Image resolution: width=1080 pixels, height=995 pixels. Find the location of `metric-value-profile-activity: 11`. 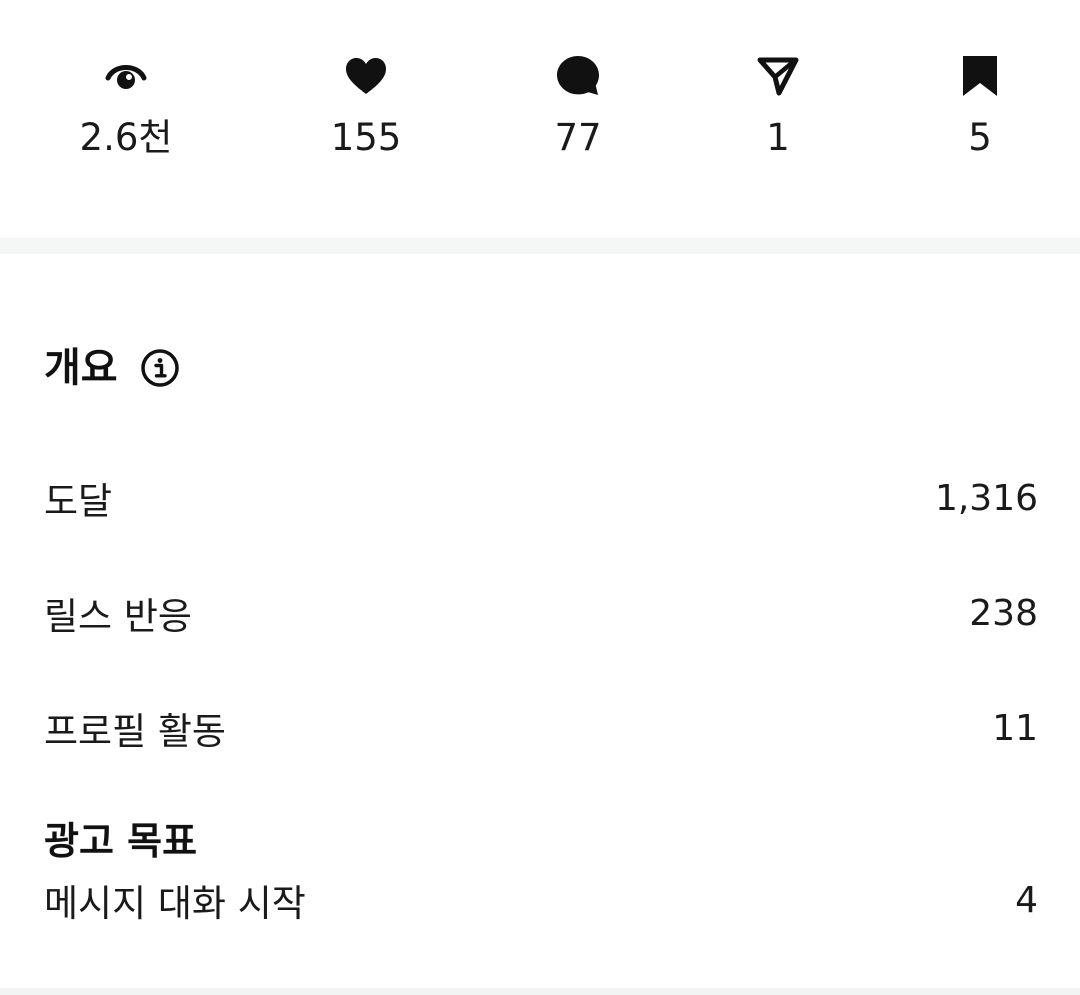

metric-value-profile-activity: 11 is located at coordinates (1015, 728).